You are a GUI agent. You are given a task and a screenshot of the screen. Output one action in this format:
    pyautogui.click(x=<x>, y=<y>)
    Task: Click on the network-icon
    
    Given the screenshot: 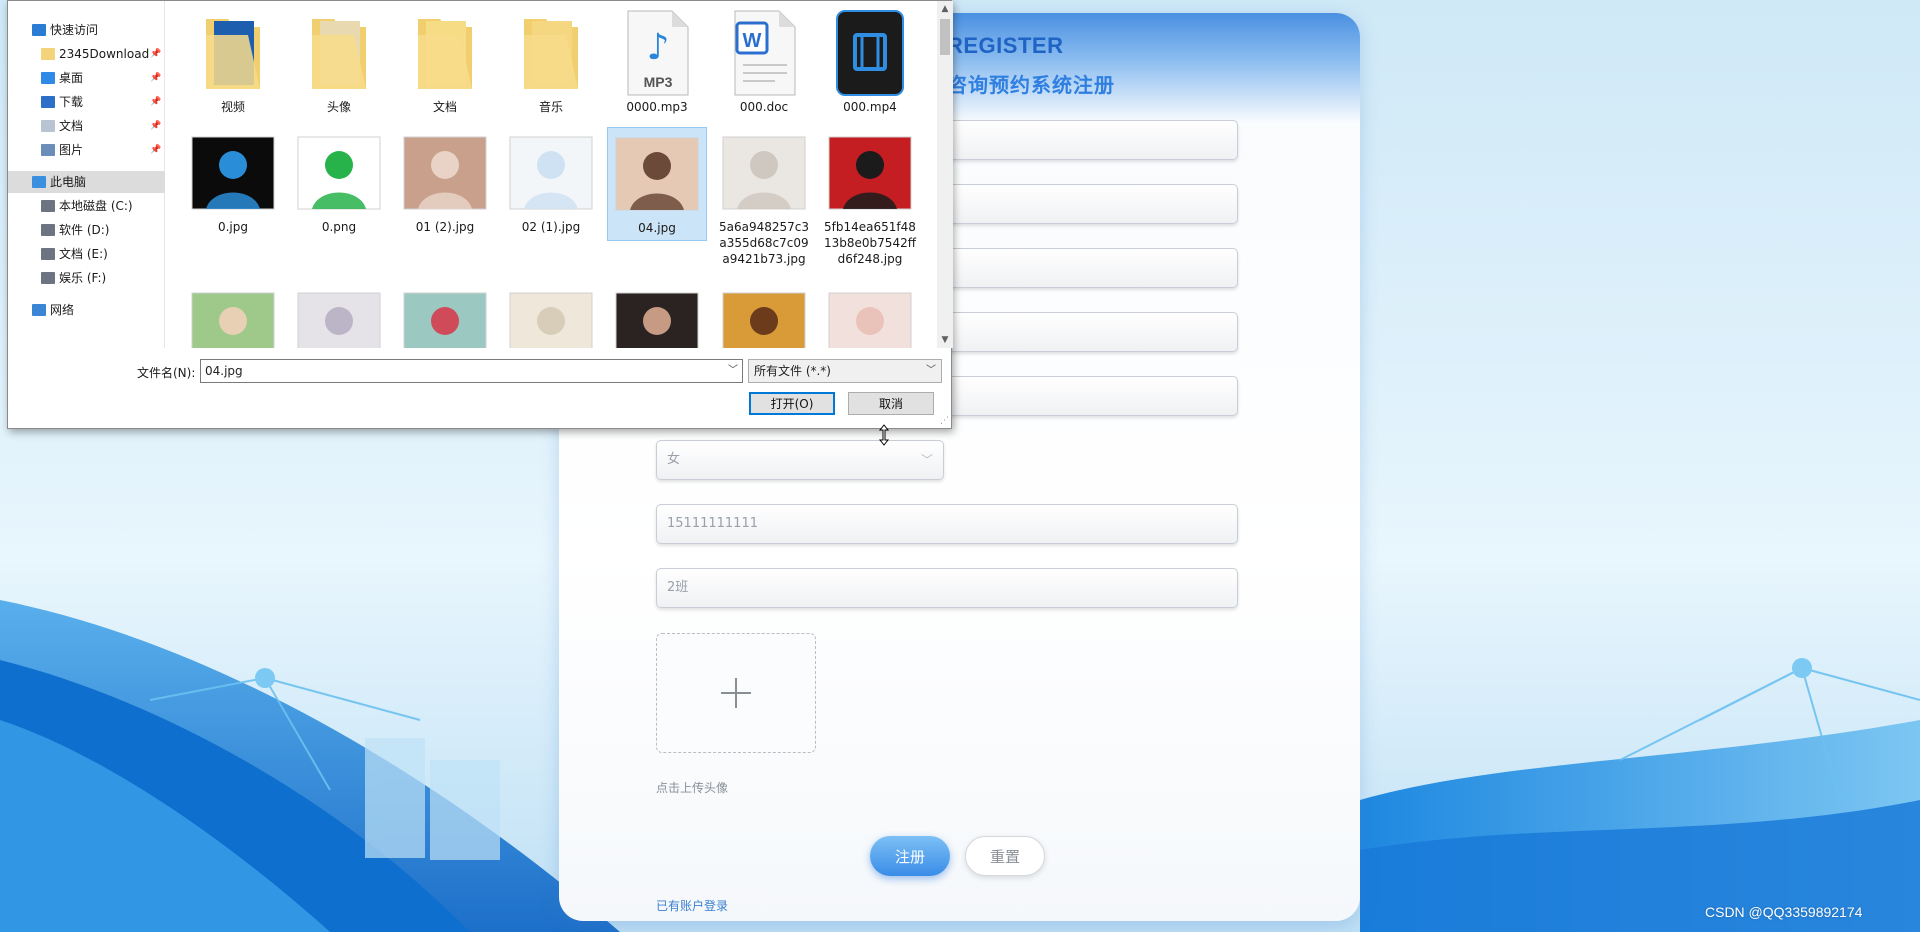 What is the action you would take?
    pyautogui.click(x=39, y=310)
    